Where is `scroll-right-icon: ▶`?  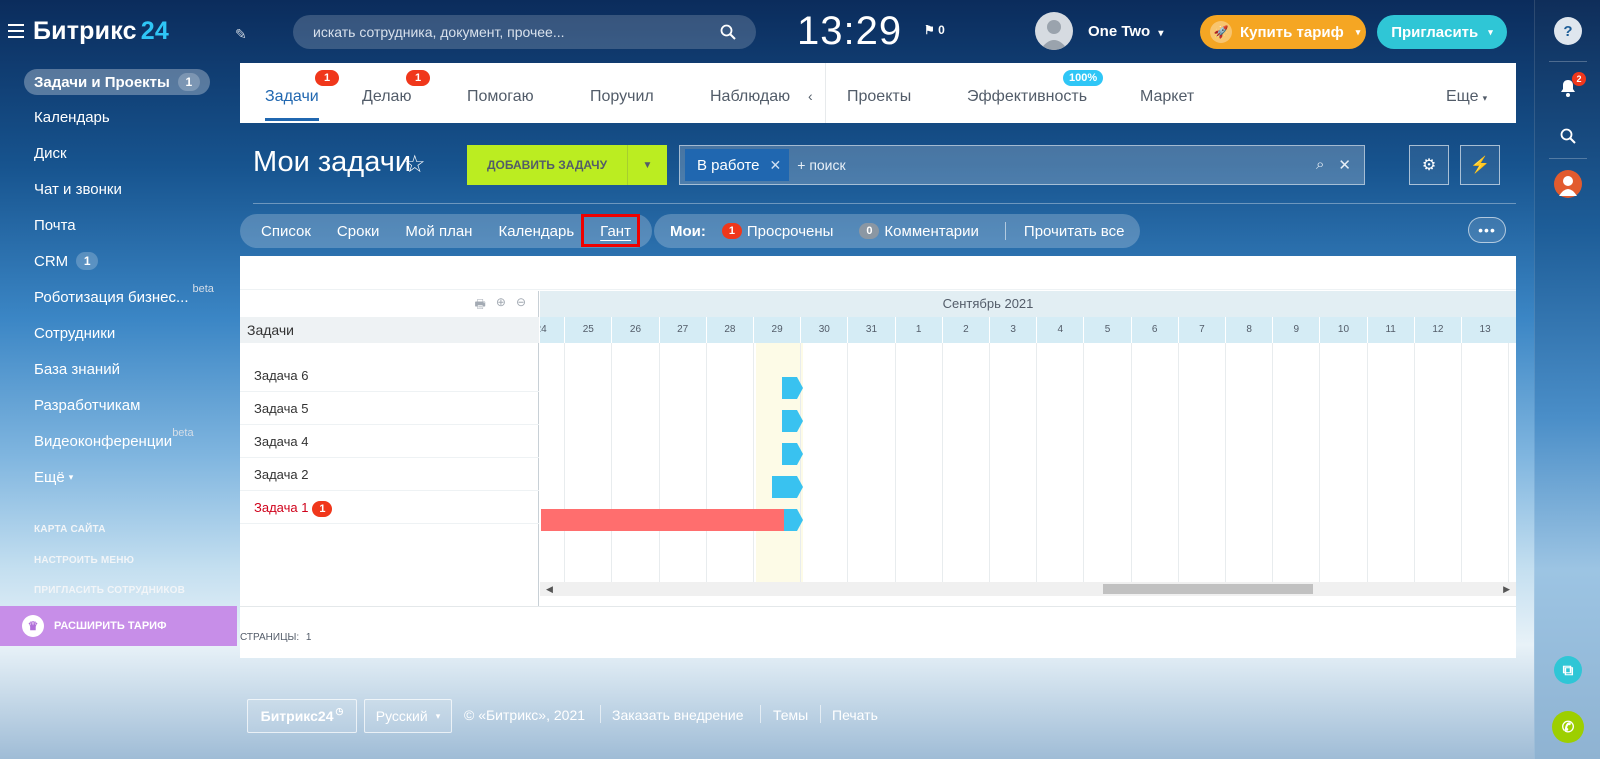
scroll-right-icon: ▶ is located at coordinates (1506, 589).